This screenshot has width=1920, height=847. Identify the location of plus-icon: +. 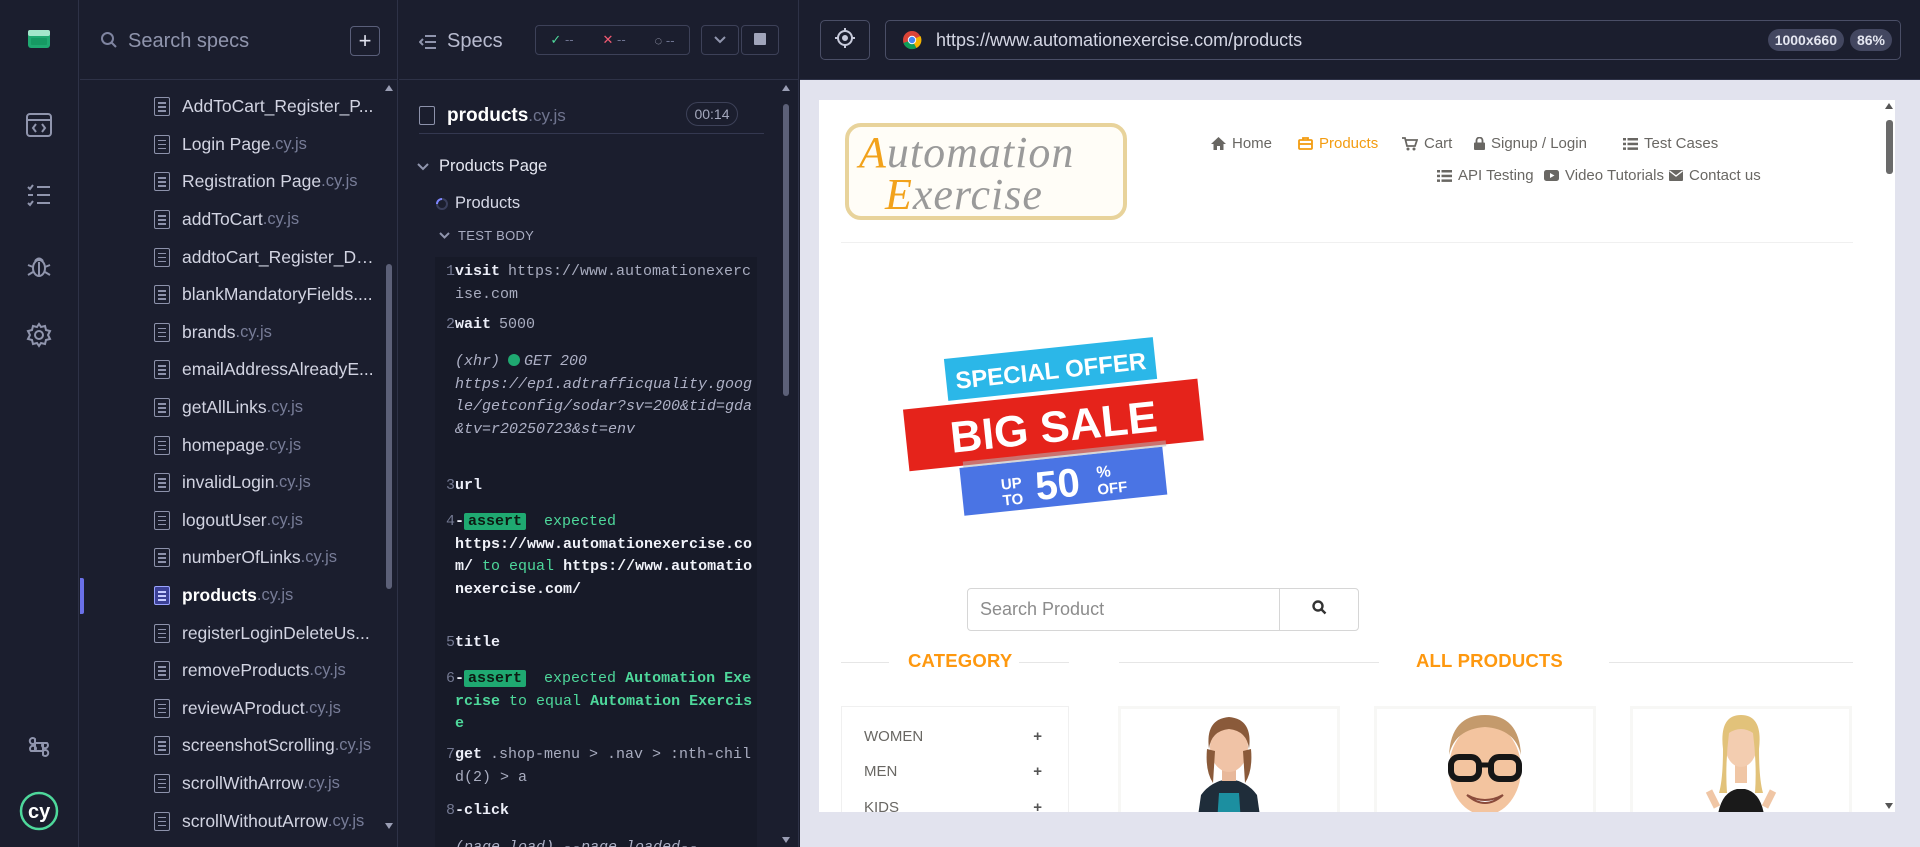
(1037, 771).